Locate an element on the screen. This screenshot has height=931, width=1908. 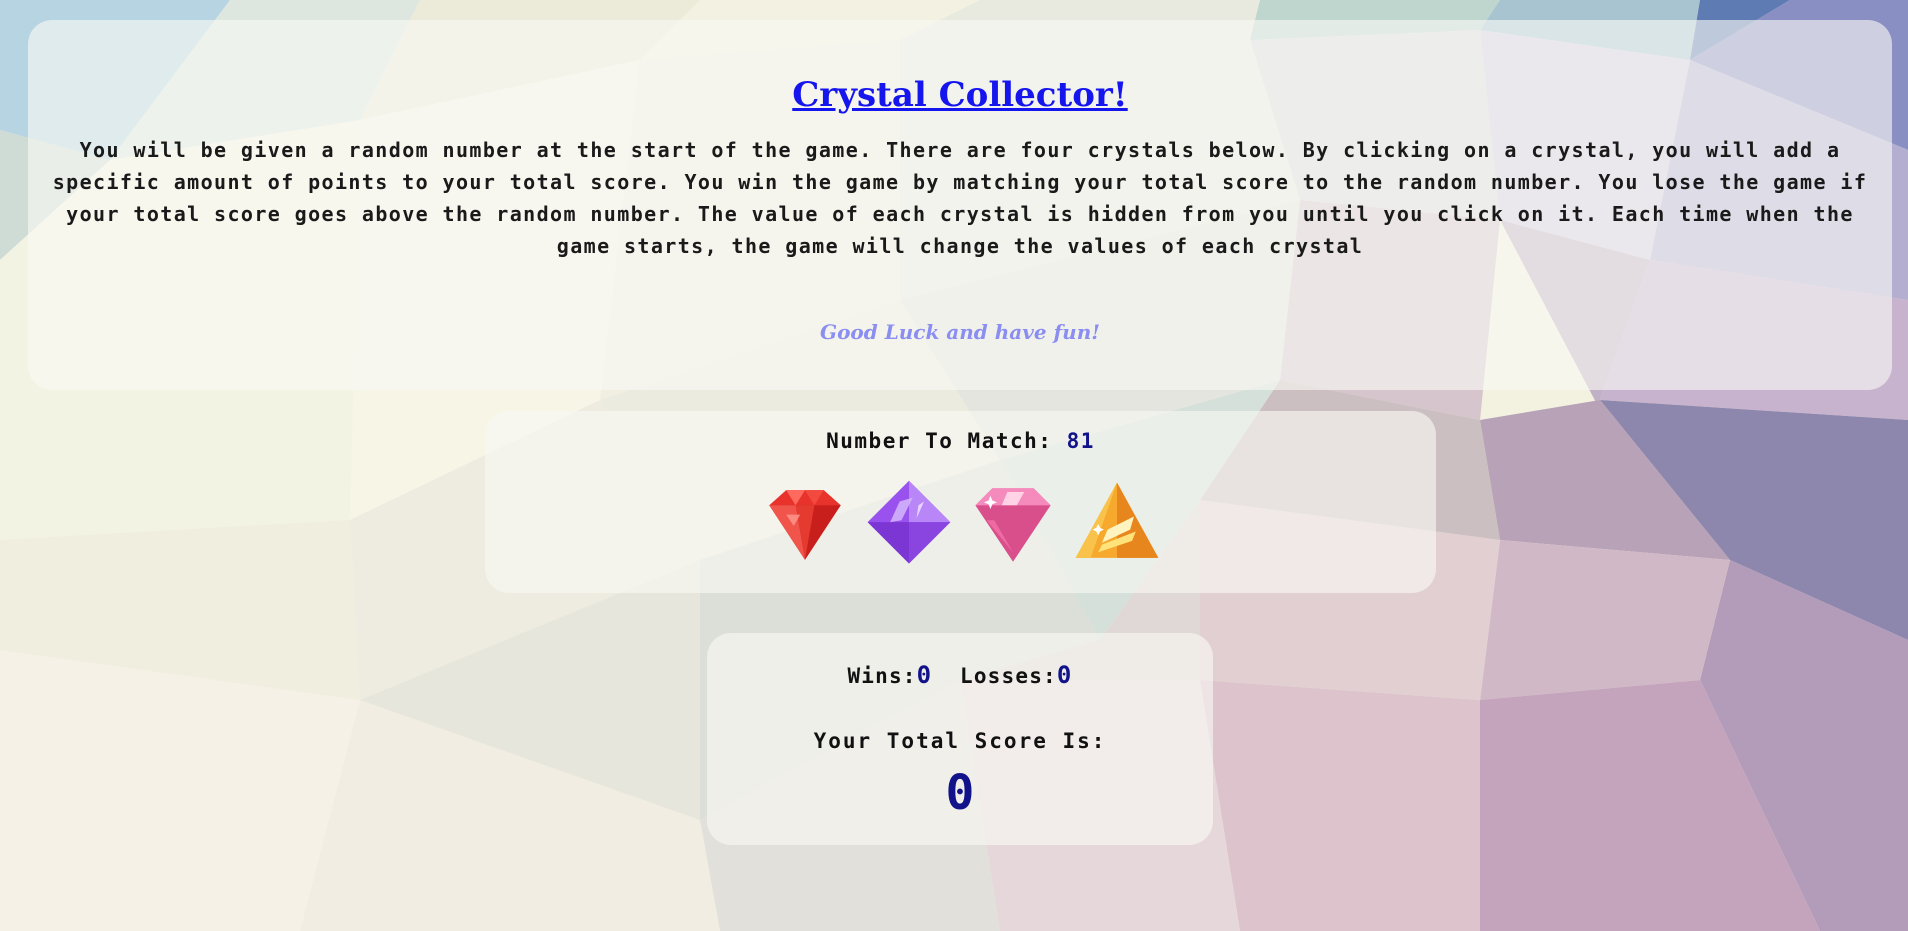
number-to-match-label: Number To Match: is located at coordinates (939, 441).